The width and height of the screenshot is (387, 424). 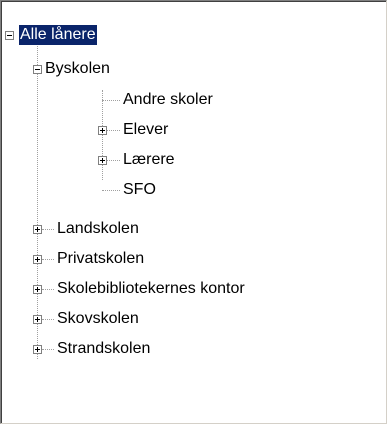 What do you see at coordinates (145, 130) in the screenshot?
I see `tree-node-elever: Elever` at bounding box center [145, 130].